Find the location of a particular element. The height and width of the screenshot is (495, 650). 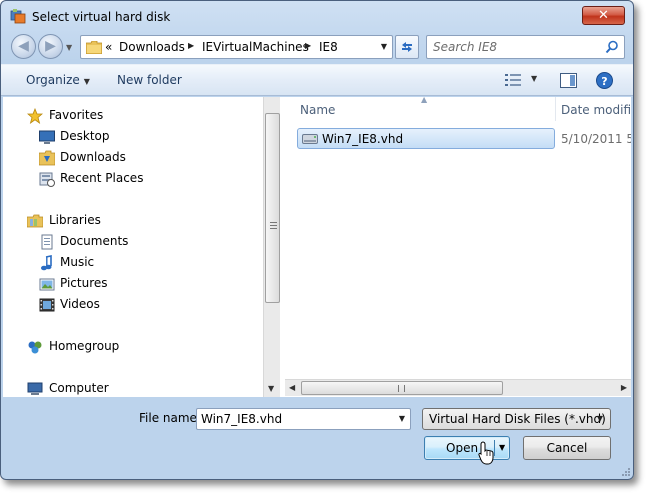

nav-item-label: Documents is located at coordinates (94, 241).